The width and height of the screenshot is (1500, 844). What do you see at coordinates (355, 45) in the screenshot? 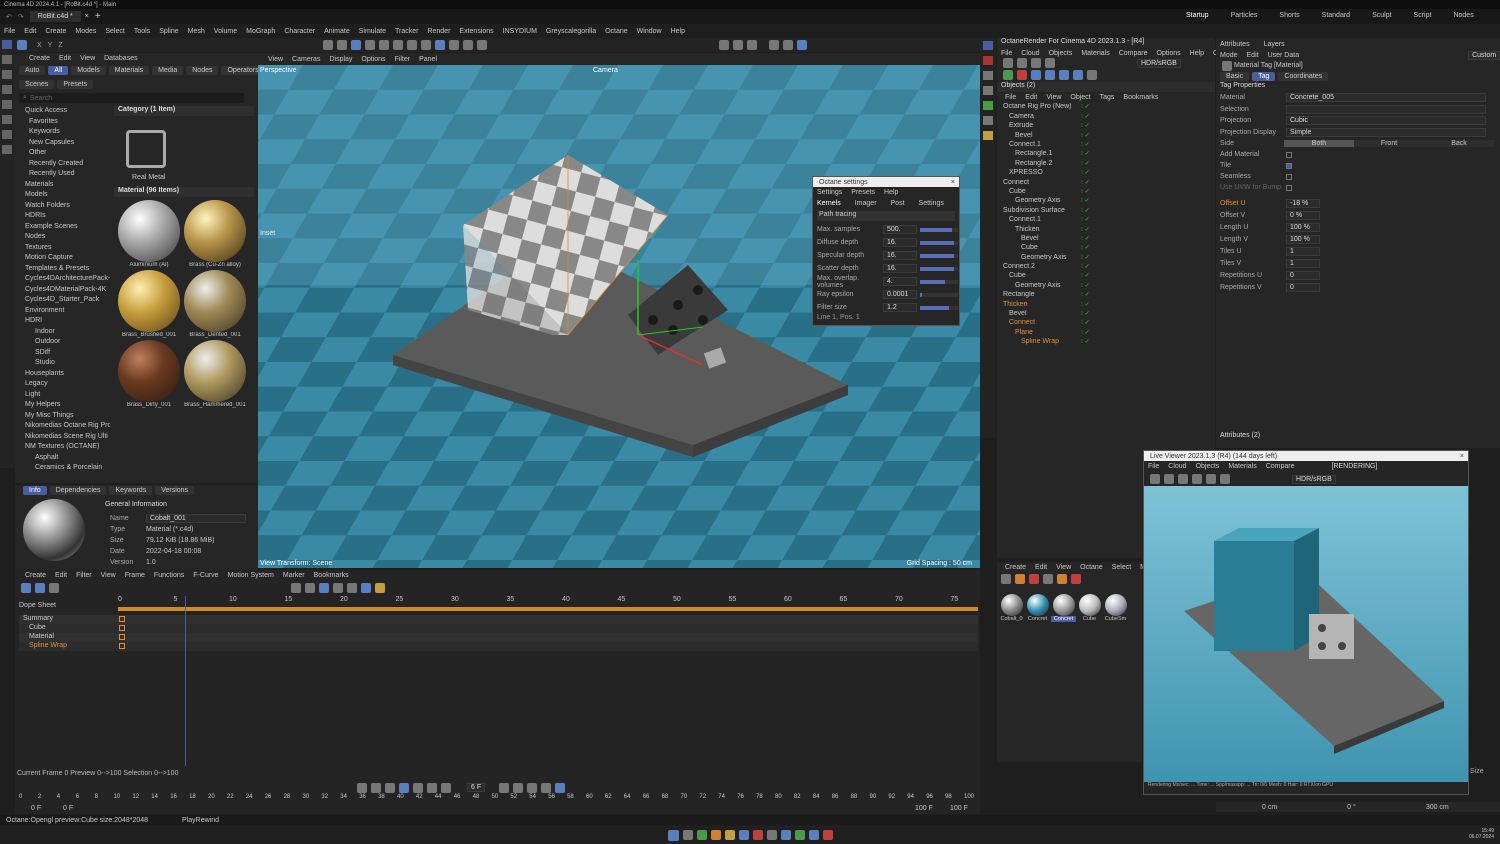
I see `generator-icon` at bounding box center [355, 45].